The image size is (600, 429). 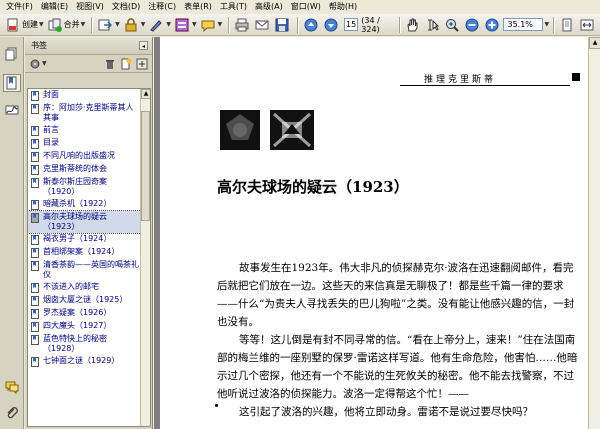 I want to click on fit-page-button, so click(x=568, y=25).